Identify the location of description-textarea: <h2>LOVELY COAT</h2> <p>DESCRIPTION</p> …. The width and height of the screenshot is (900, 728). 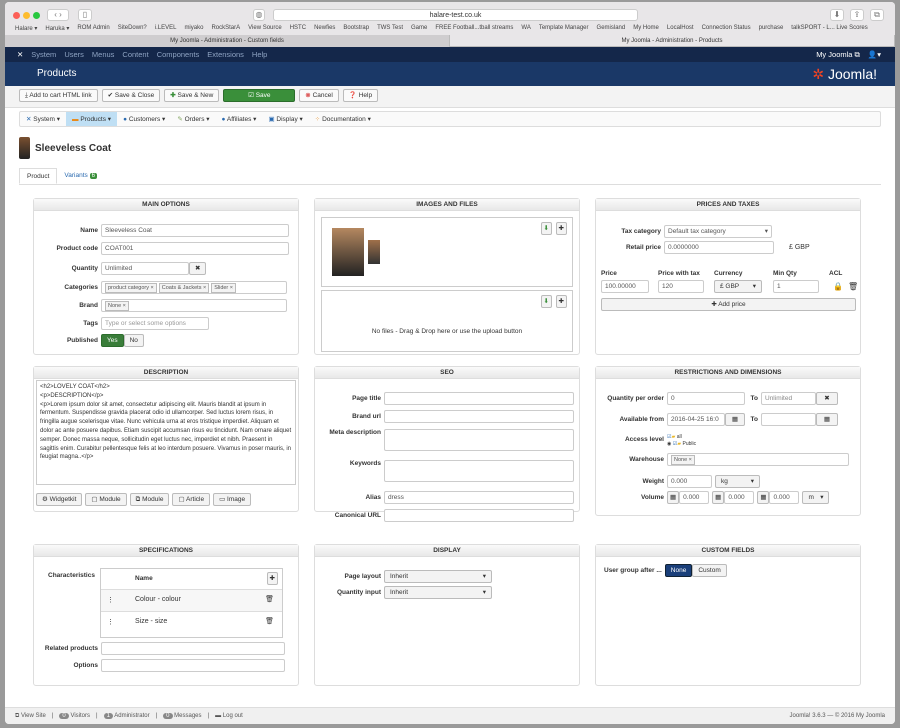
(166, 432).